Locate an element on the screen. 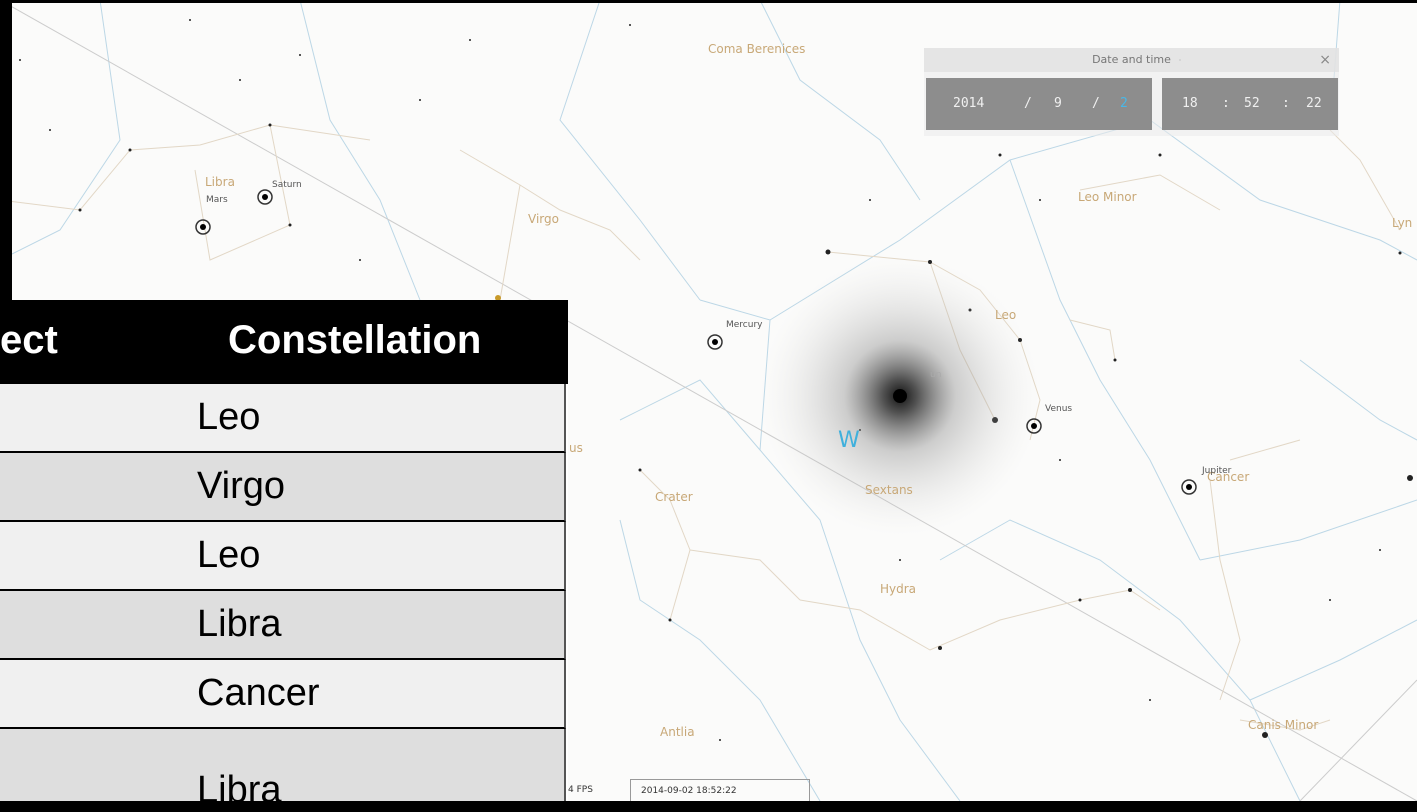 The width and height of the screenshot is (1417, 812). minute-field: 52 is located at coordinates (1252, 104).